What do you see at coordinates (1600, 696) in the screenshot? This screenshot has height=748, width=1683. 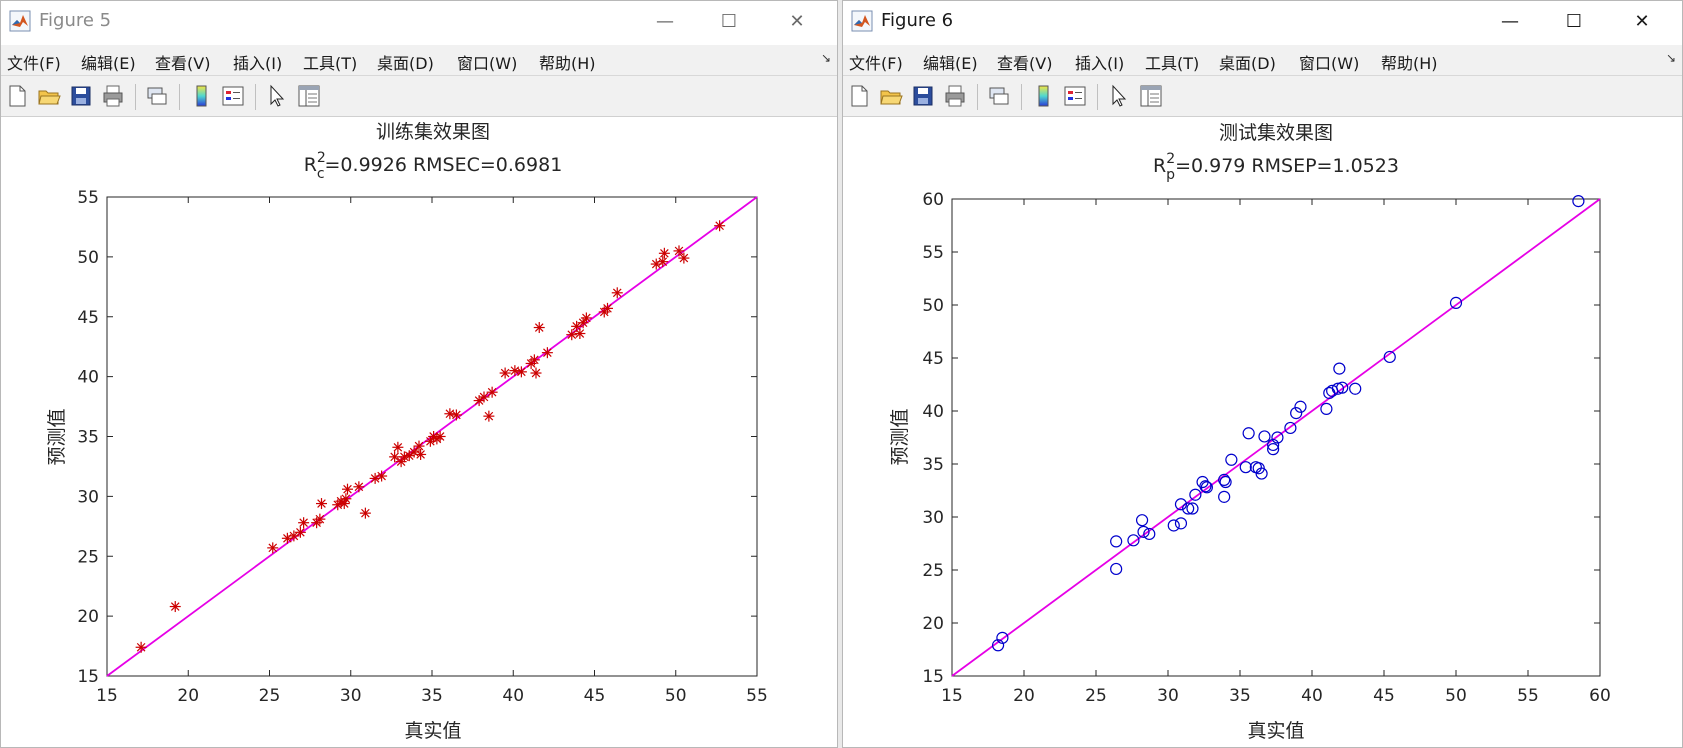 I see `x-tick-label: 60` at bounding box center [1600, 696].